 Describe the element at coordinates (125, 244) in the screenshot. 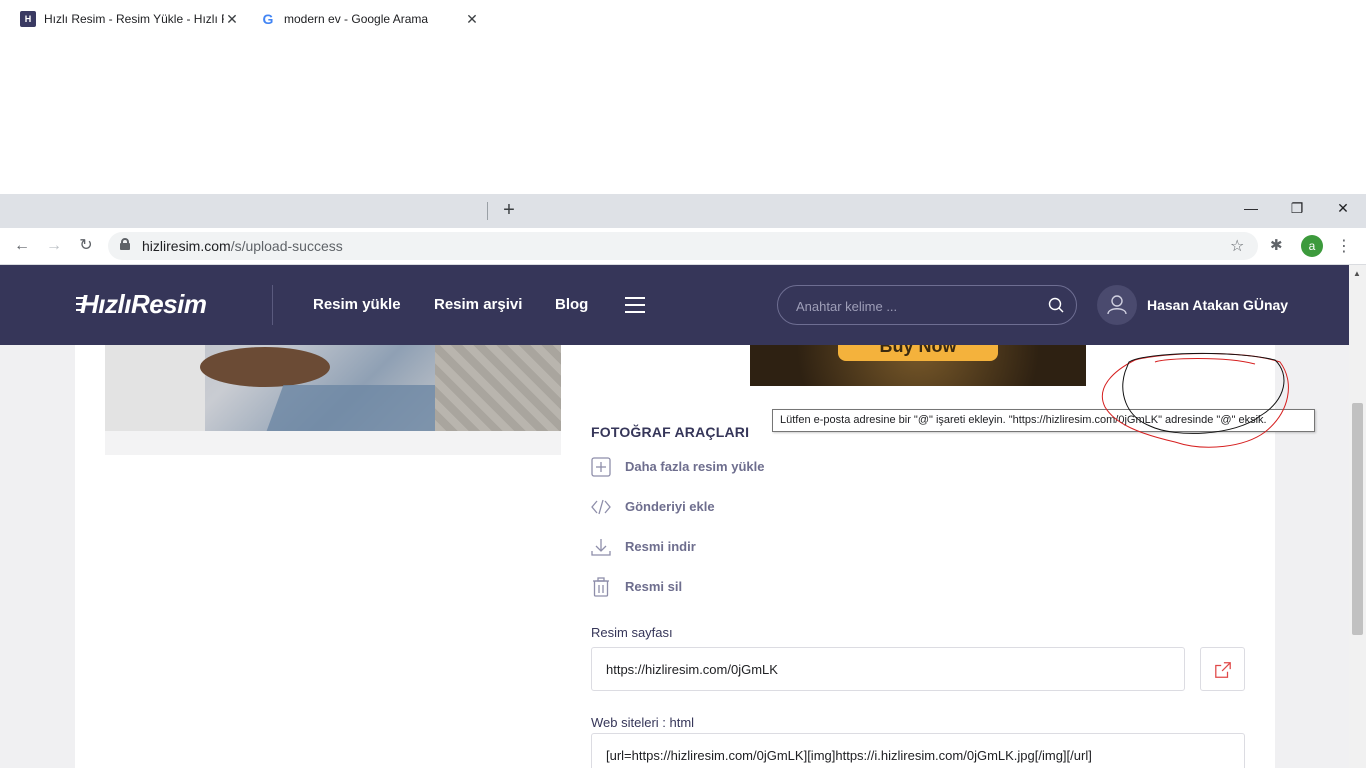

I see `lock-icon` at that location.